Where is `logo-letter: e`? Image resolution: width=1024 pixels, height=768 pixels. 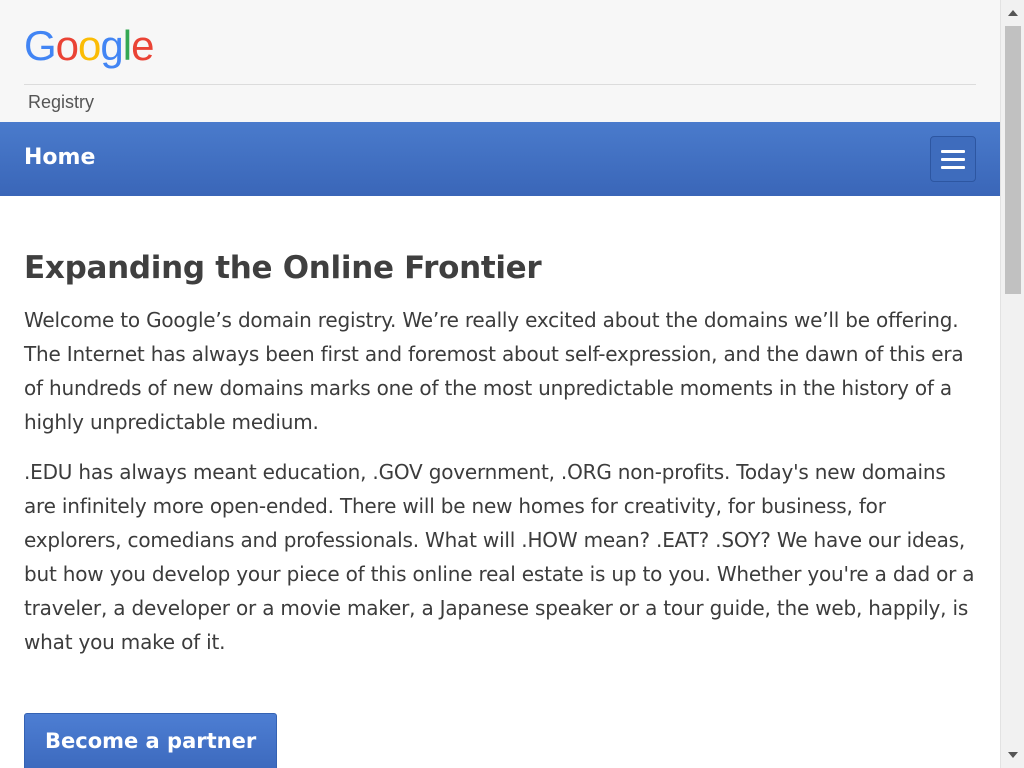 logo-letter: e is located at coordinates (142, 45).